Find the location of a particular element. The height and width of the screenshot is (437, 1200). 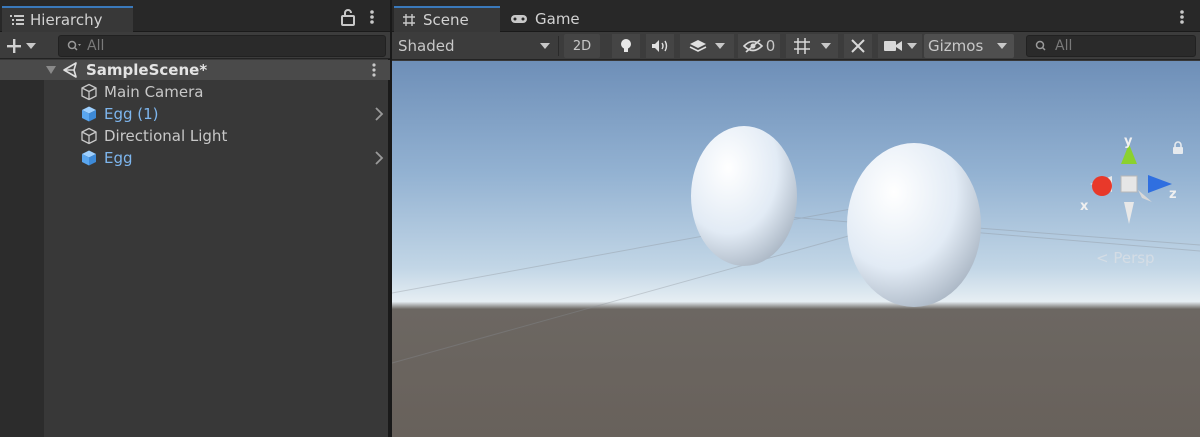

2d-mode-toggle: 2D is located at coordinates (582, 46).